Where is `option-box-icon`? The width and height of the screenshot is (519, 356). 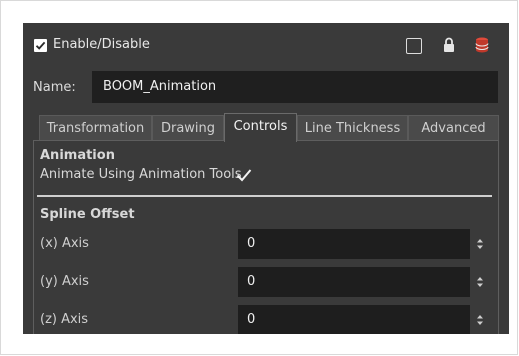
option-box-icon is located at coordinates (414, 46).